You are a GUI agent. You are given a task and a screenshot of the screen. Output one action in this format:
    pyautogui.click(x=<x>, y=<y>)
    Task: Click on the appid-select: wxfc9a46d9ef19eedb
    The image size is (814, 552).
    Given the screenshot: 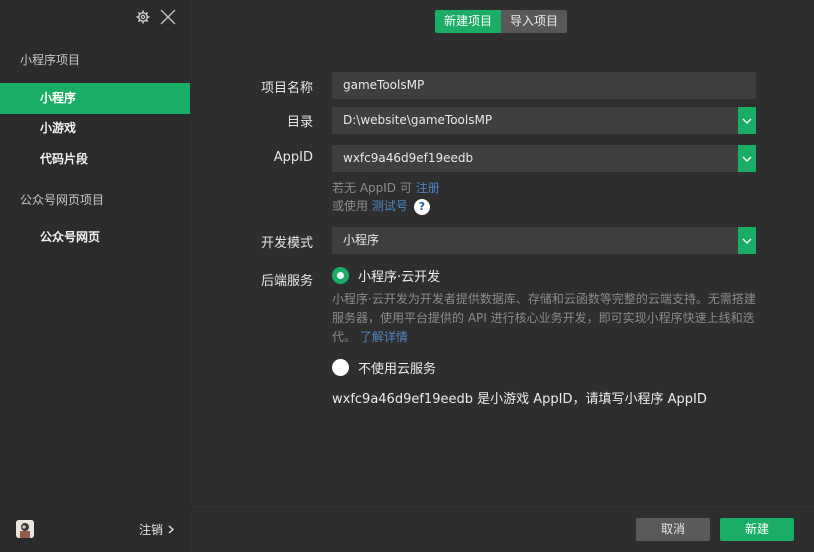 What is the action you would take?
    pyautogui.click(x=544, y=158)
    